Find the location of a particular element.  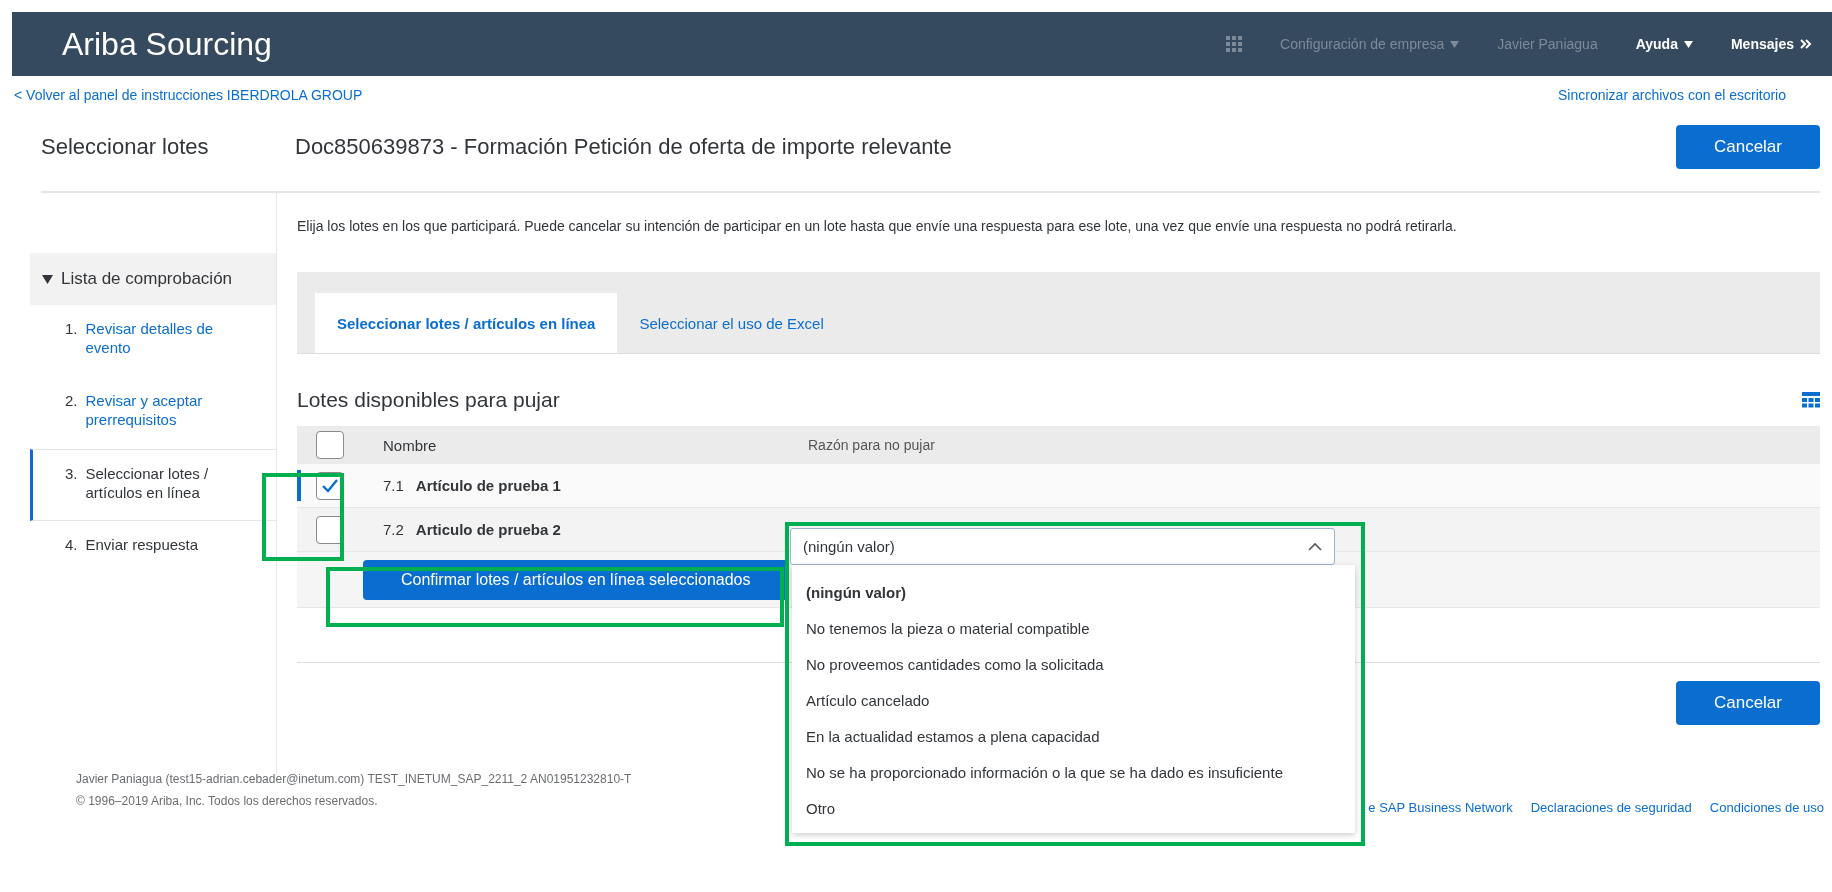

item-name: Artículo de prueba 1 is located at coordinates (488, 485).